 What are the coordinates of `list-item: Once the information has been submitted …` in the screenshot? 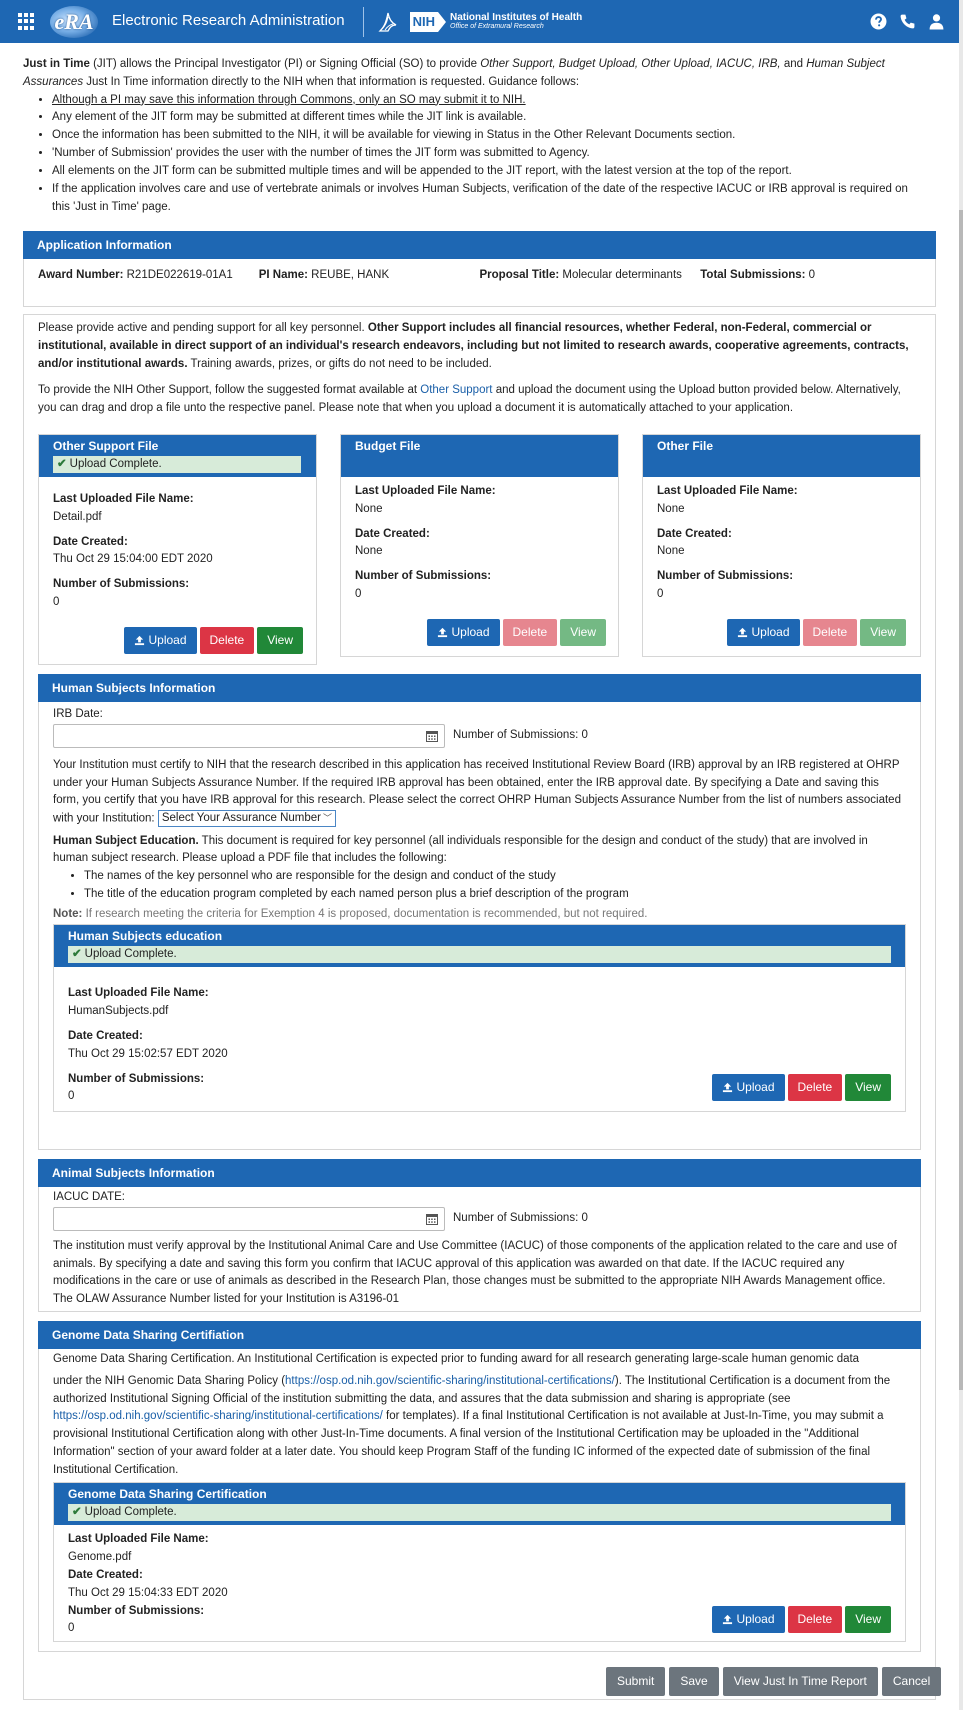 It's located at (490, 136).